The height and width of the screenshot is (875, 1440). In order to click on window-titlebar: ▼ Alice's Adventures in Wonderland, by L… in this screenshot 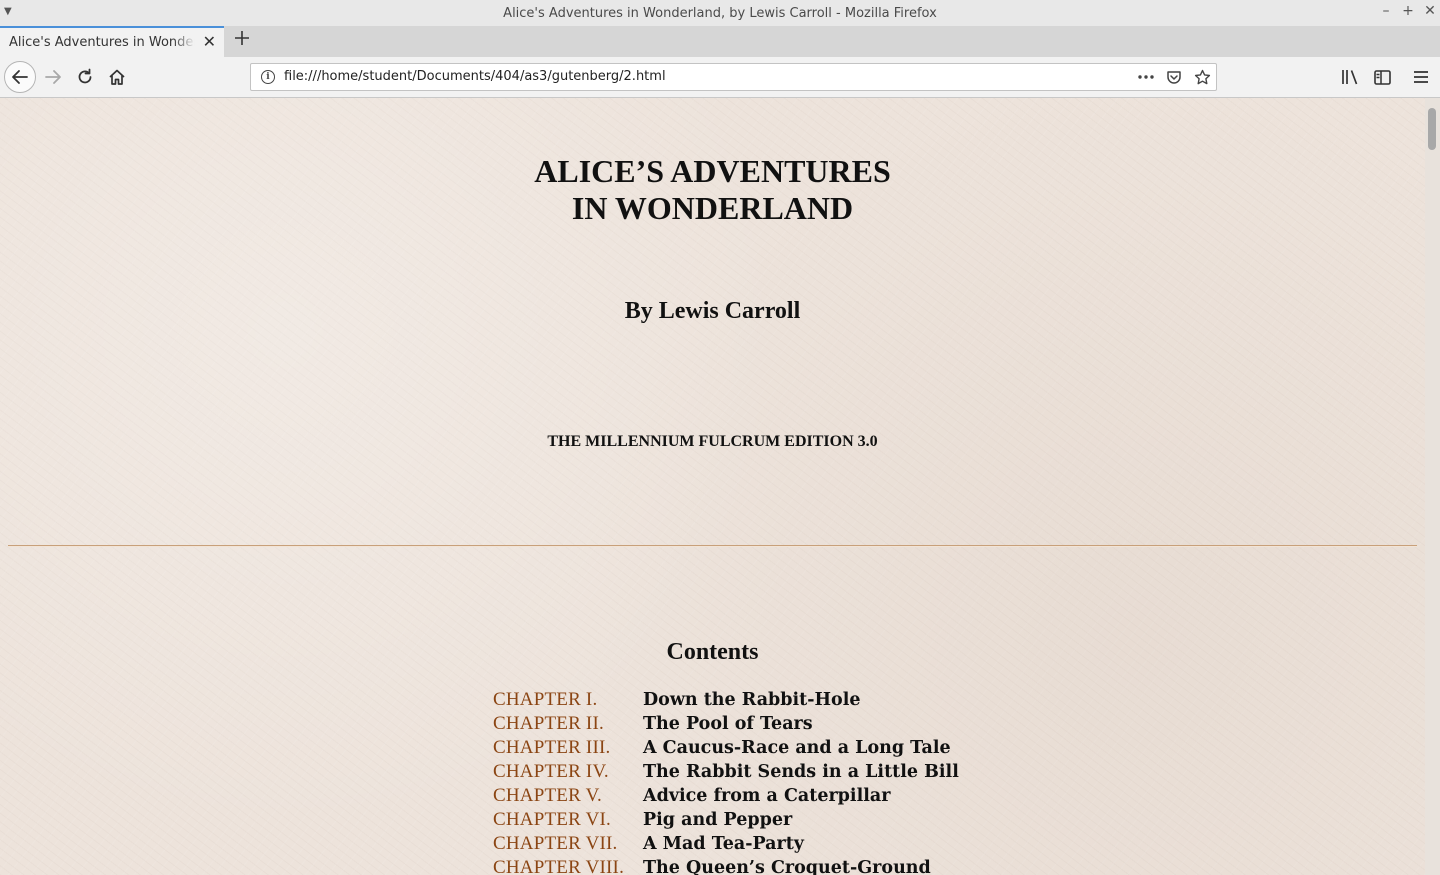, I will do `click(720, 13)`.